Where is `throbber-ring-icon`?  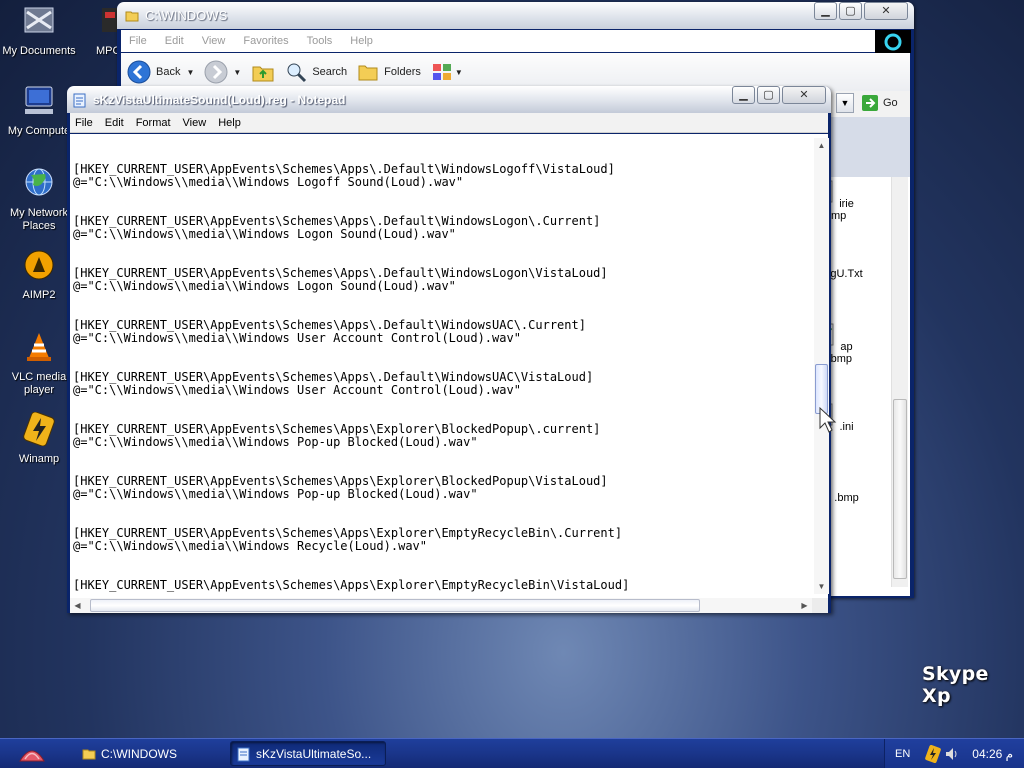 throbber-ring-icon is located at coordinates (893, 41).